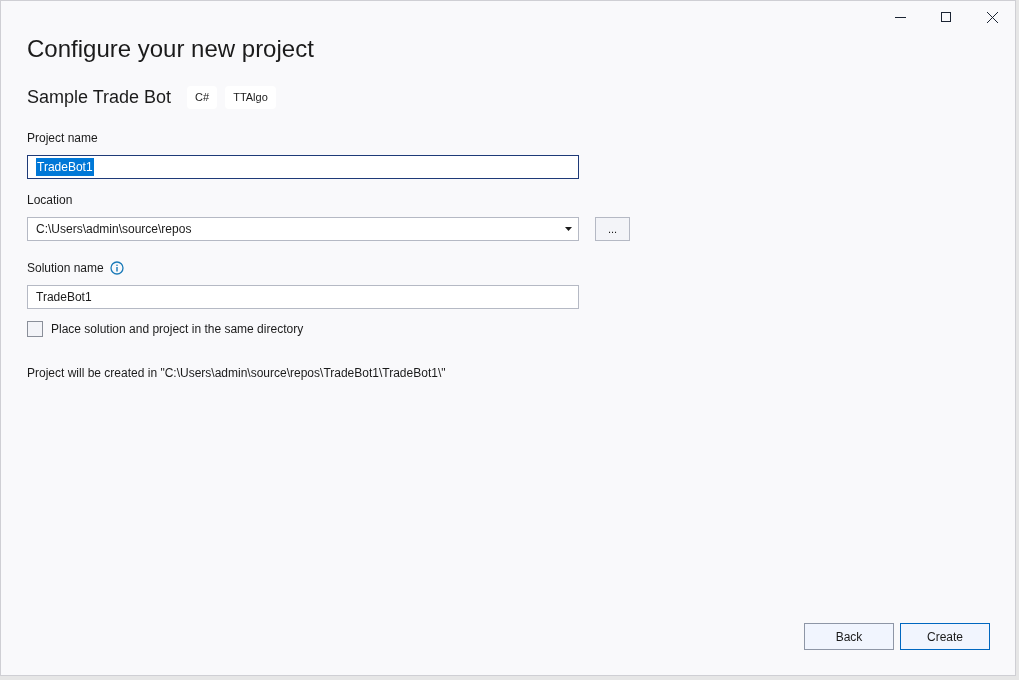 The image size is (1019, 680). I want to click on caret-icon, so click(568, 229).